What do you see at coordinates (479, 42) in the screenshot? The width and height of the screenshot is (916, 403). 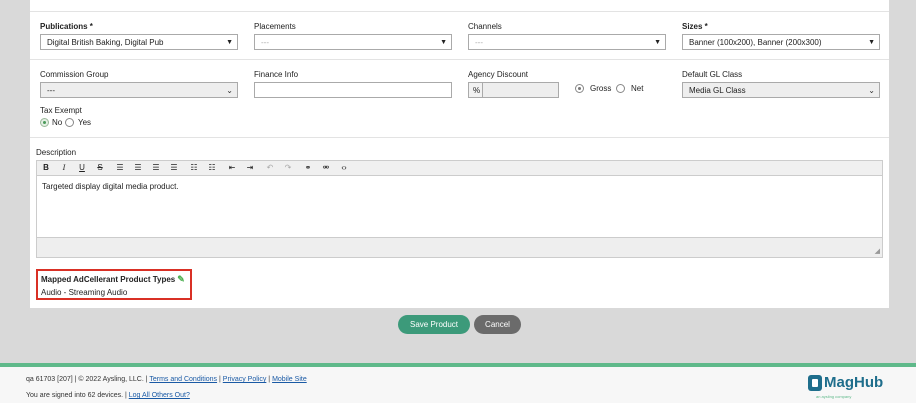 I see `channels-value: ---` at bounding box center [479, 42].